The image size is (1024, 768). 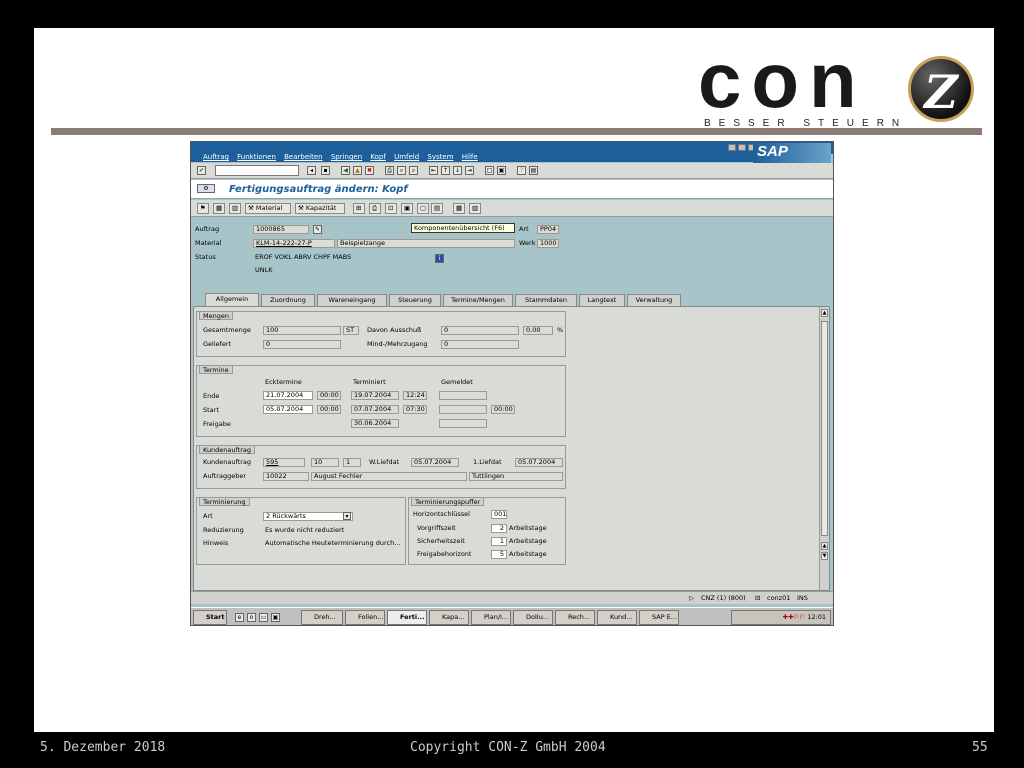 I want to click on command-field, so click(x=257, y=170).